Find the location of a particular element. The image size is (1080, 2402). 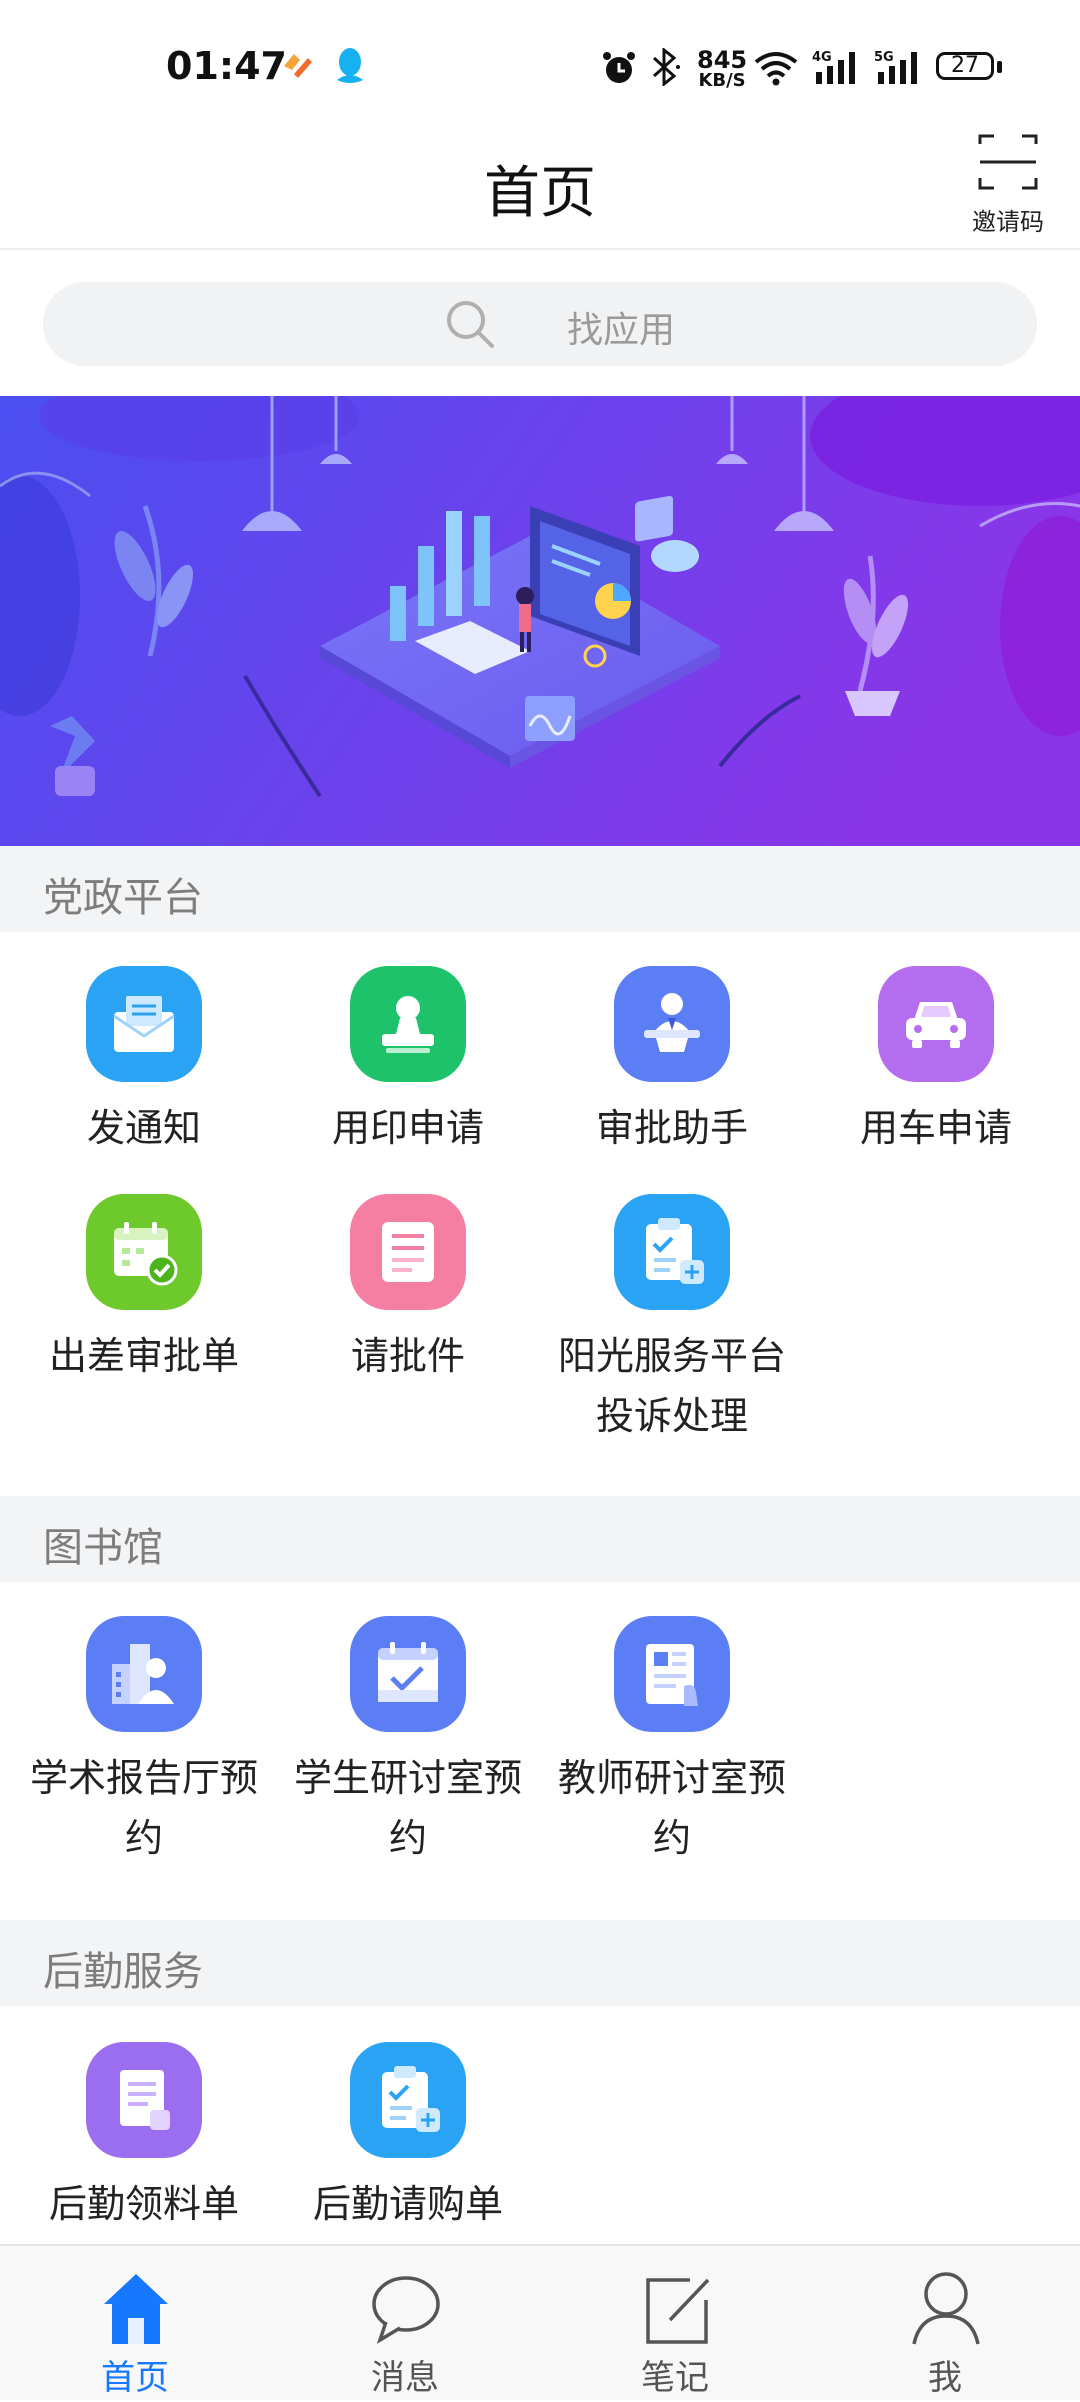

app-business-trip-approval: 出差审批单 is located at coordinates (144, 1290).